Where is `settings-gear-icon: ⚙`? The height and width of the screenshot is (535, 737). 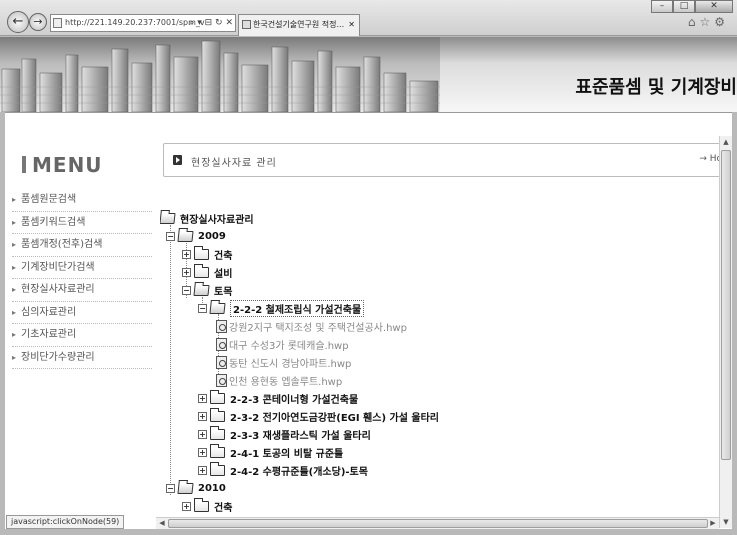
settings-gear-icon: ⚙ is located at coordinates (721, 22).